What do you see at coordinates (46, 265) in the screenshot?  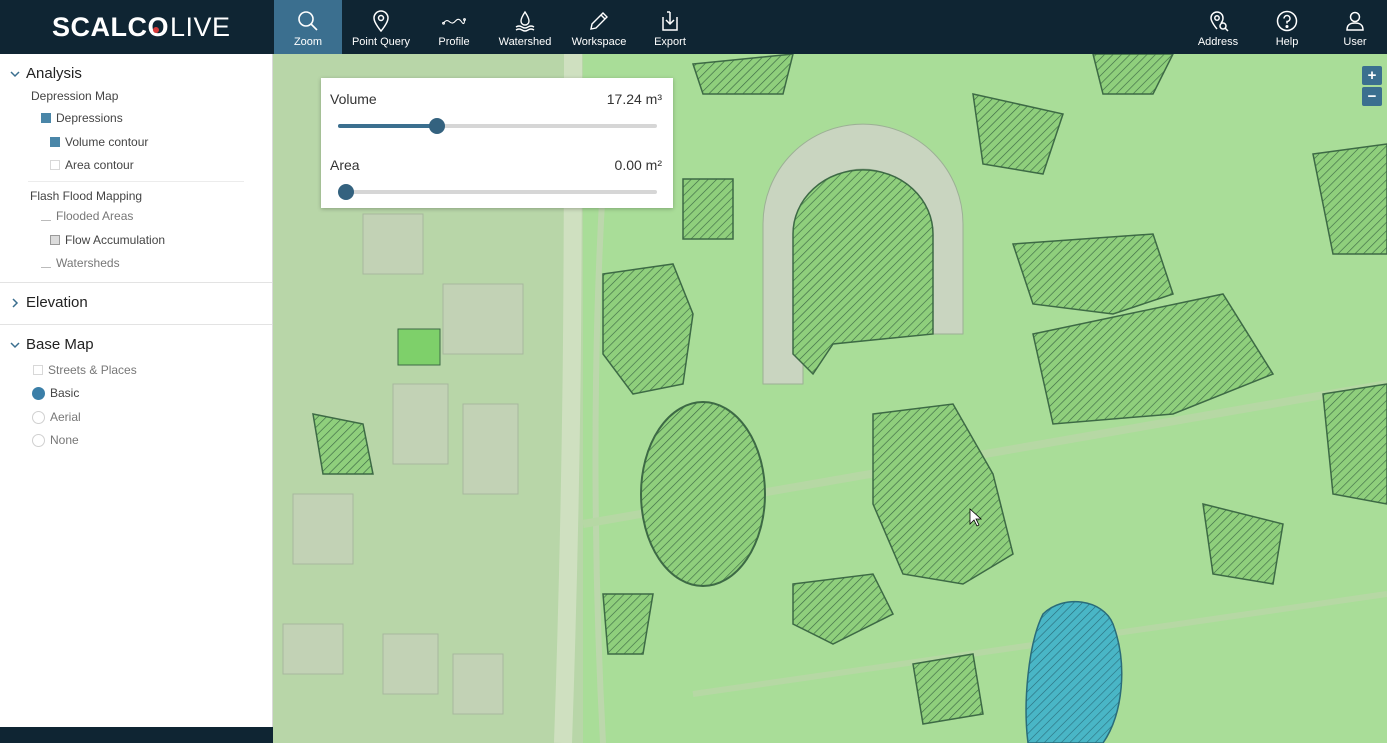 I see `watersheds-checkbox` at bounding box center [46, 265].